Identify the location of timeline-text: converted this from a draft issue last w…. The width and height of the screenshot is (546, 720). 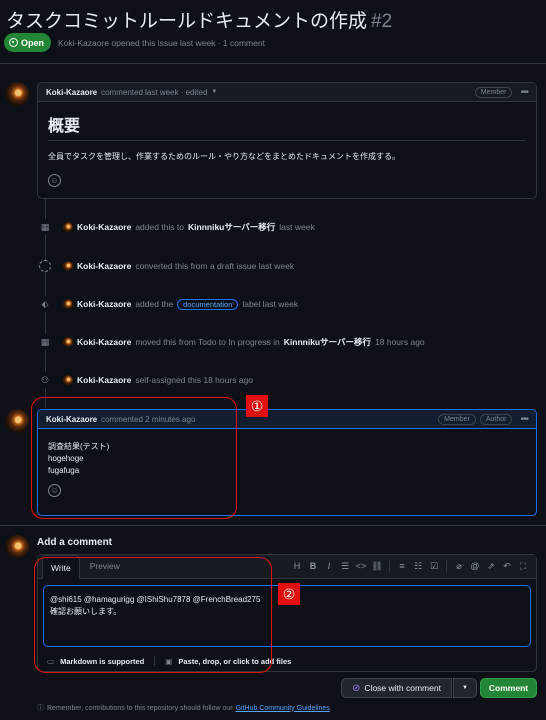
(215, 266).